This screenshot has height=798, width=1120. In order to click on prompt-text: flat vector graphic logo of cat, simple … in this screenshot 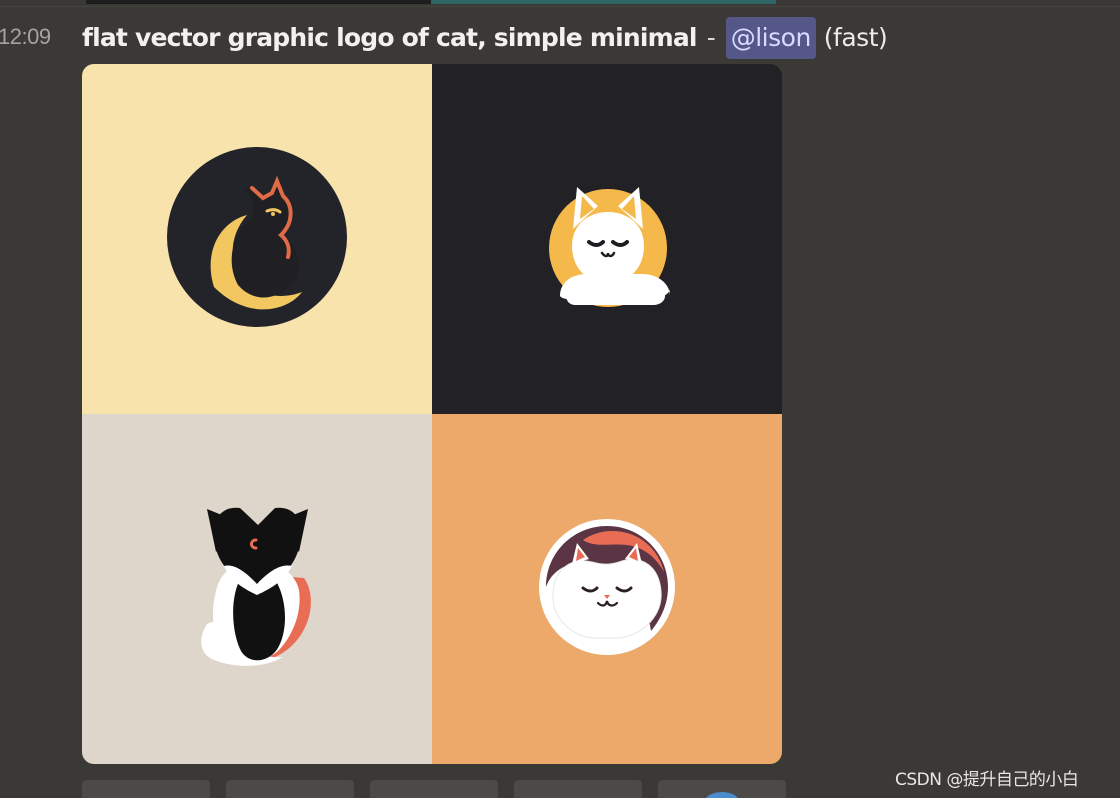, I will do `click(390, 37)`.